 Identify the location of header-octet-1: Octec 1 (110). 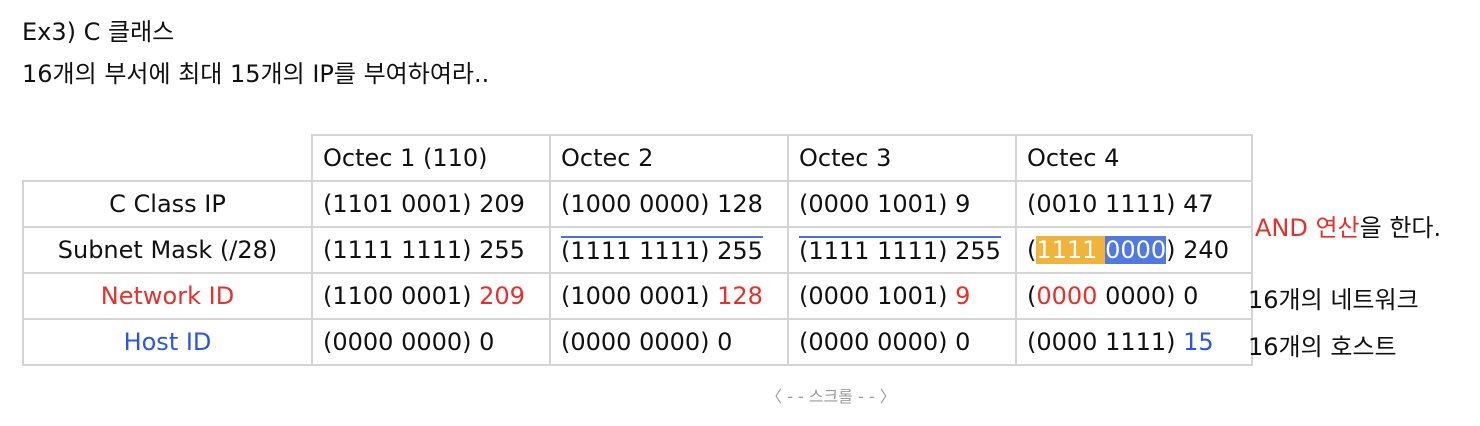
(431, 158).